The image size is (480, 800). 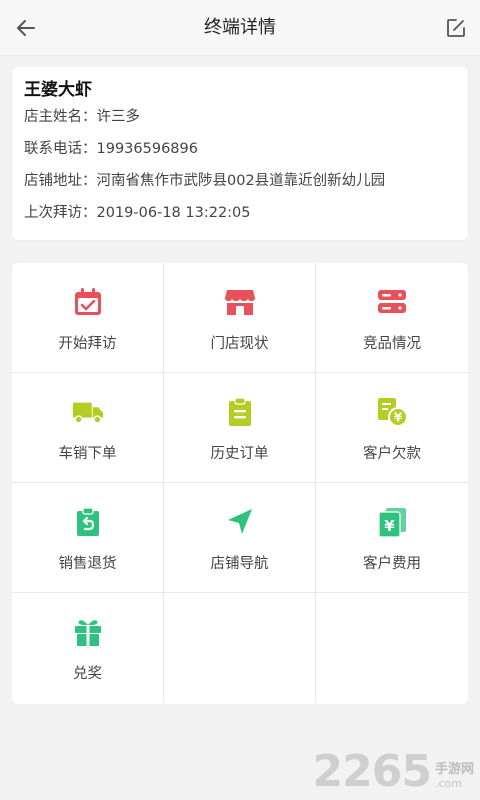 I want to click on menu-customer-expense: ¥ 客户费用, so click(x=392, y=538).